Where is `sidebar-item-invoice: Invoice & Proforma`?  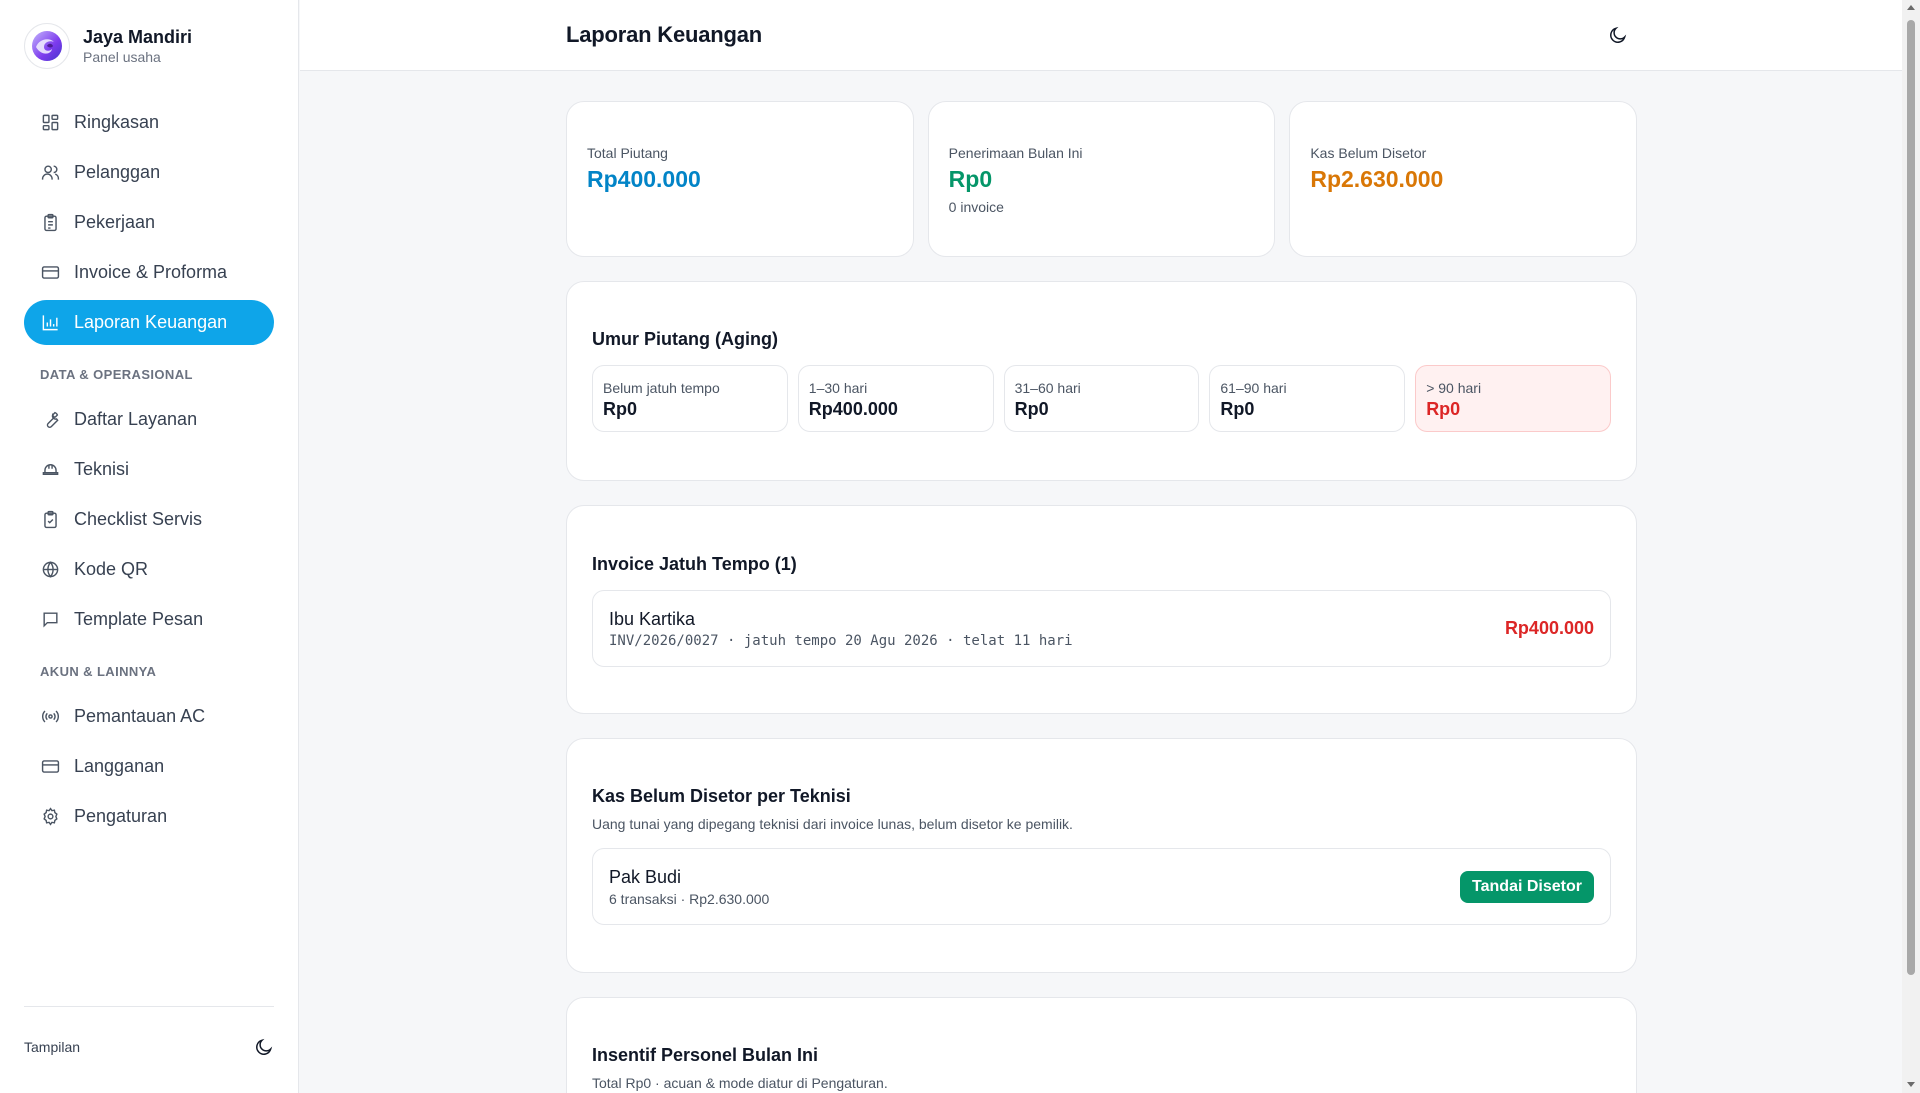 sidebar-item-invoice: Invoice & Proforma is located at coordinates (149, 272).